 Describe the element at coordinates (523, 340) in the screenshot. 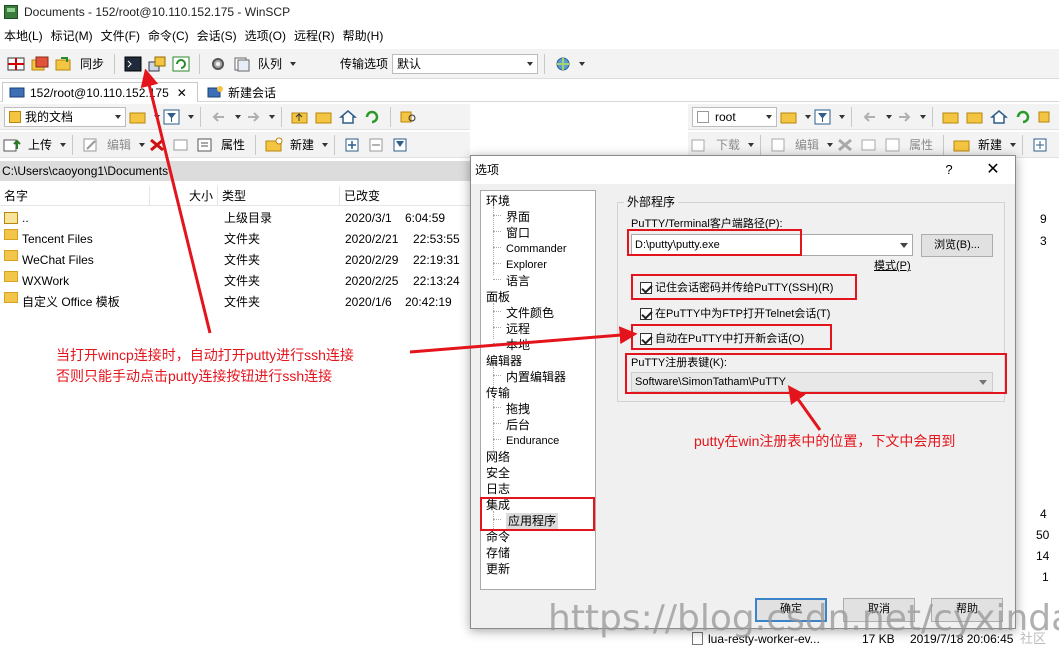

I see `arrow-to-auto-open` at that location.